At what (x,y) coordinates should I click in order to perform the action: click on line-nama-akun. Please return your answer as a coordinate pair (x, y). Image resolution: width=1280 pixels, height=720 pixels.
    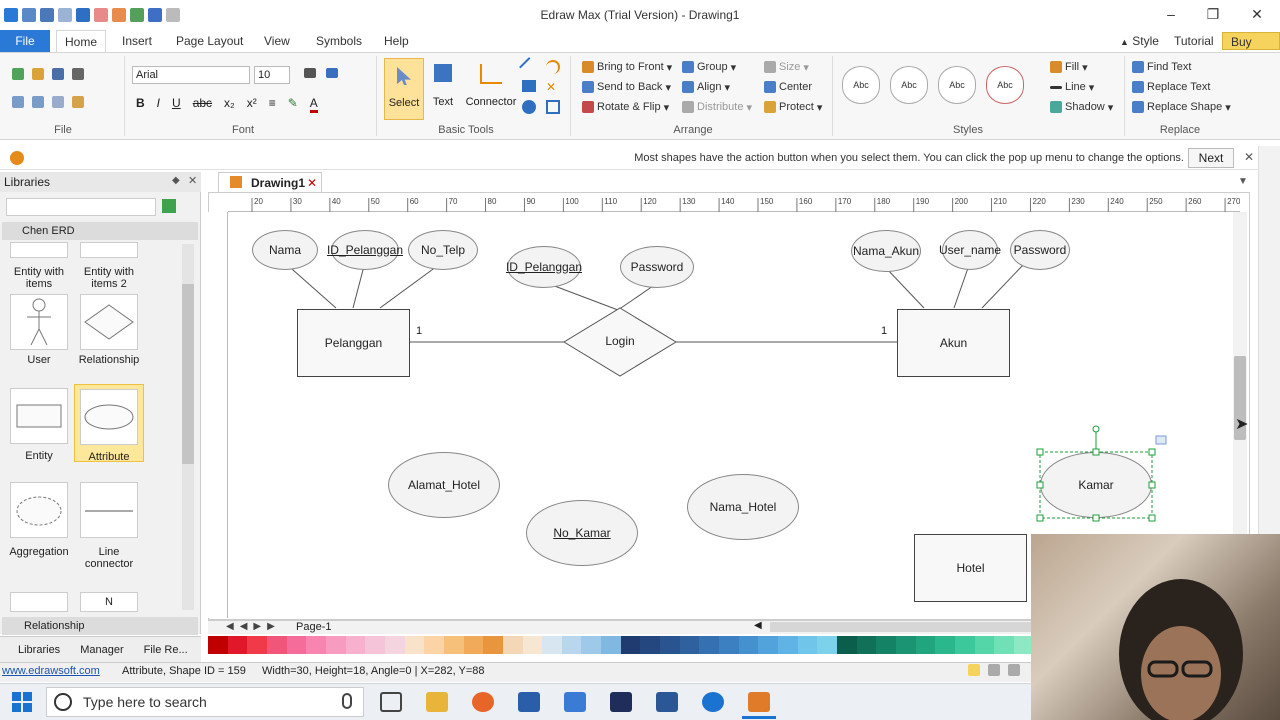
    Looking at the image, I should click on (905, 288).